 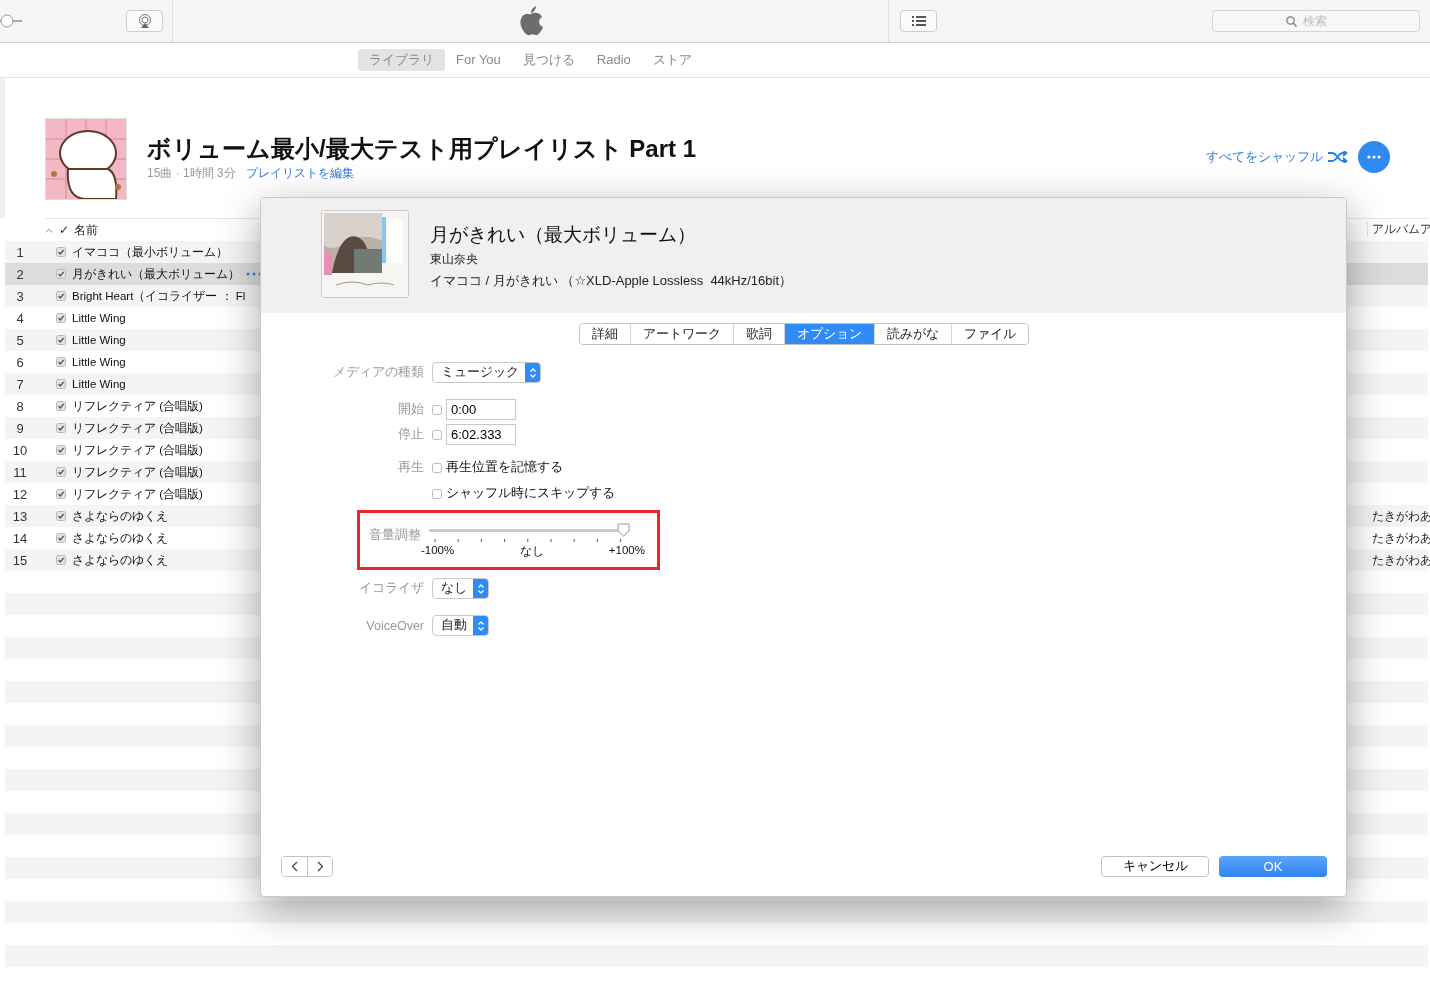 I want to click on track-number: 2, so click(x=20, y=274).